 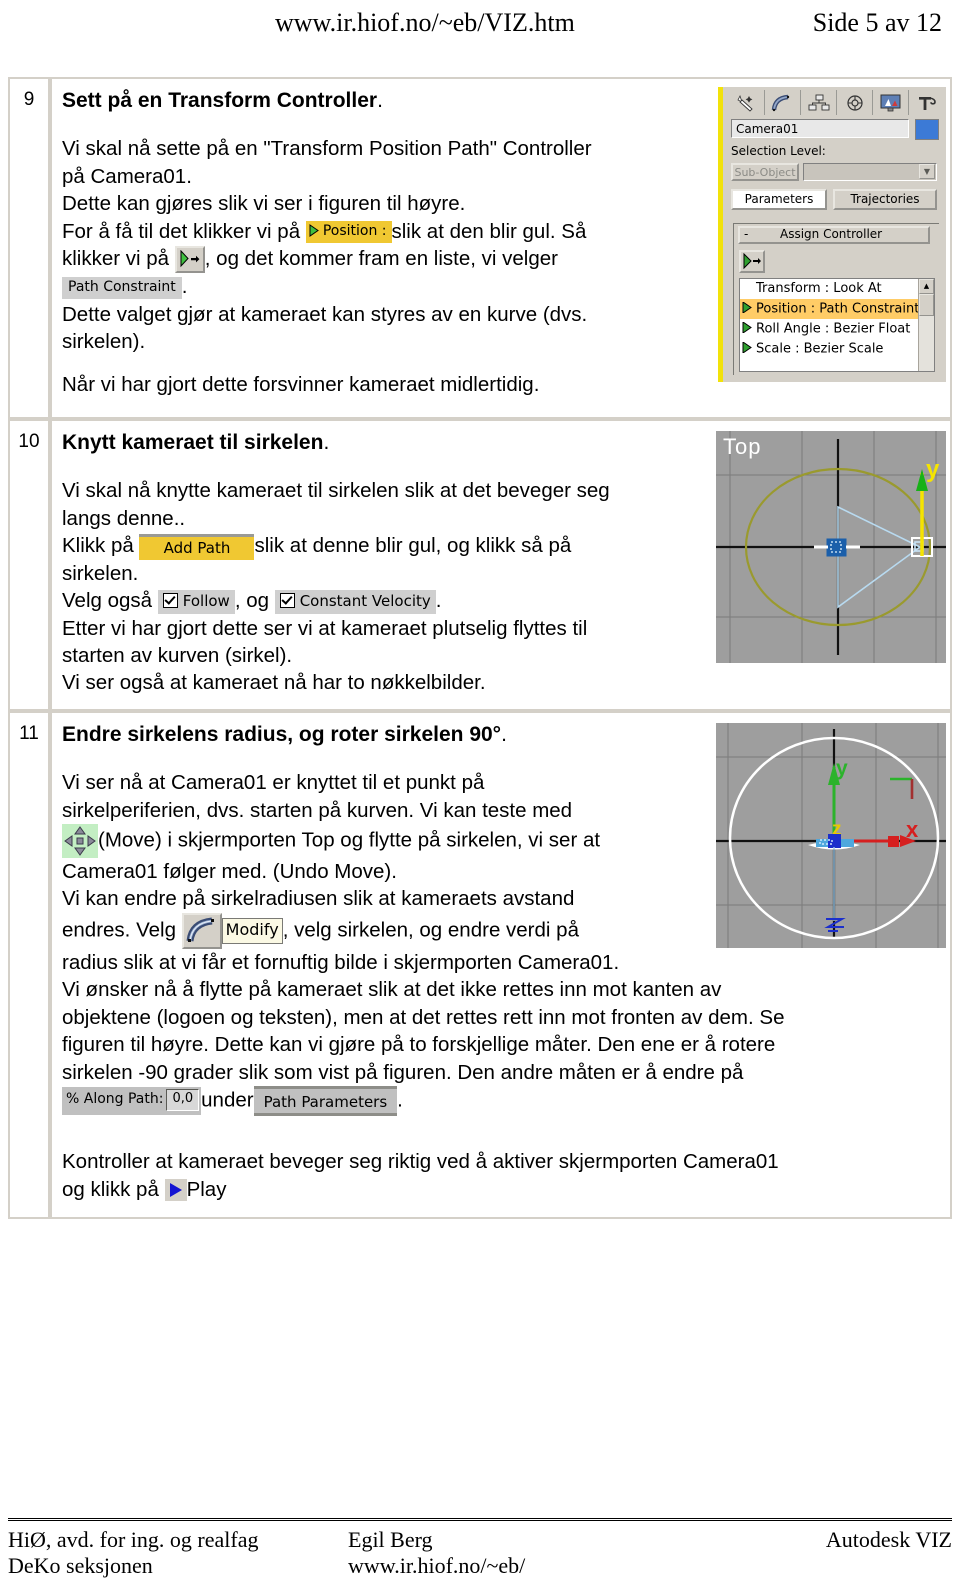 What do you see at coordinates (29, 248) in the screenshot?
I see `step-number: 9` at bounding box center [29, 248].